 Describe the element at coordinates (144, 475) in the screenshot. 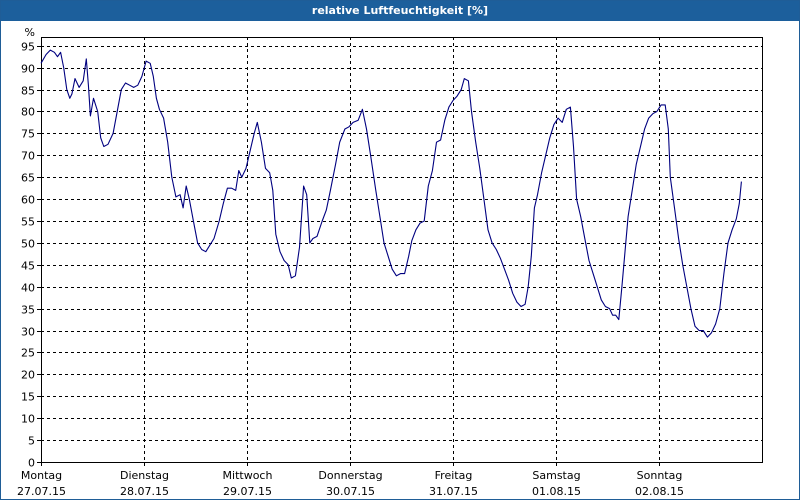

I see `x-day-label: Dienstag` at that location.